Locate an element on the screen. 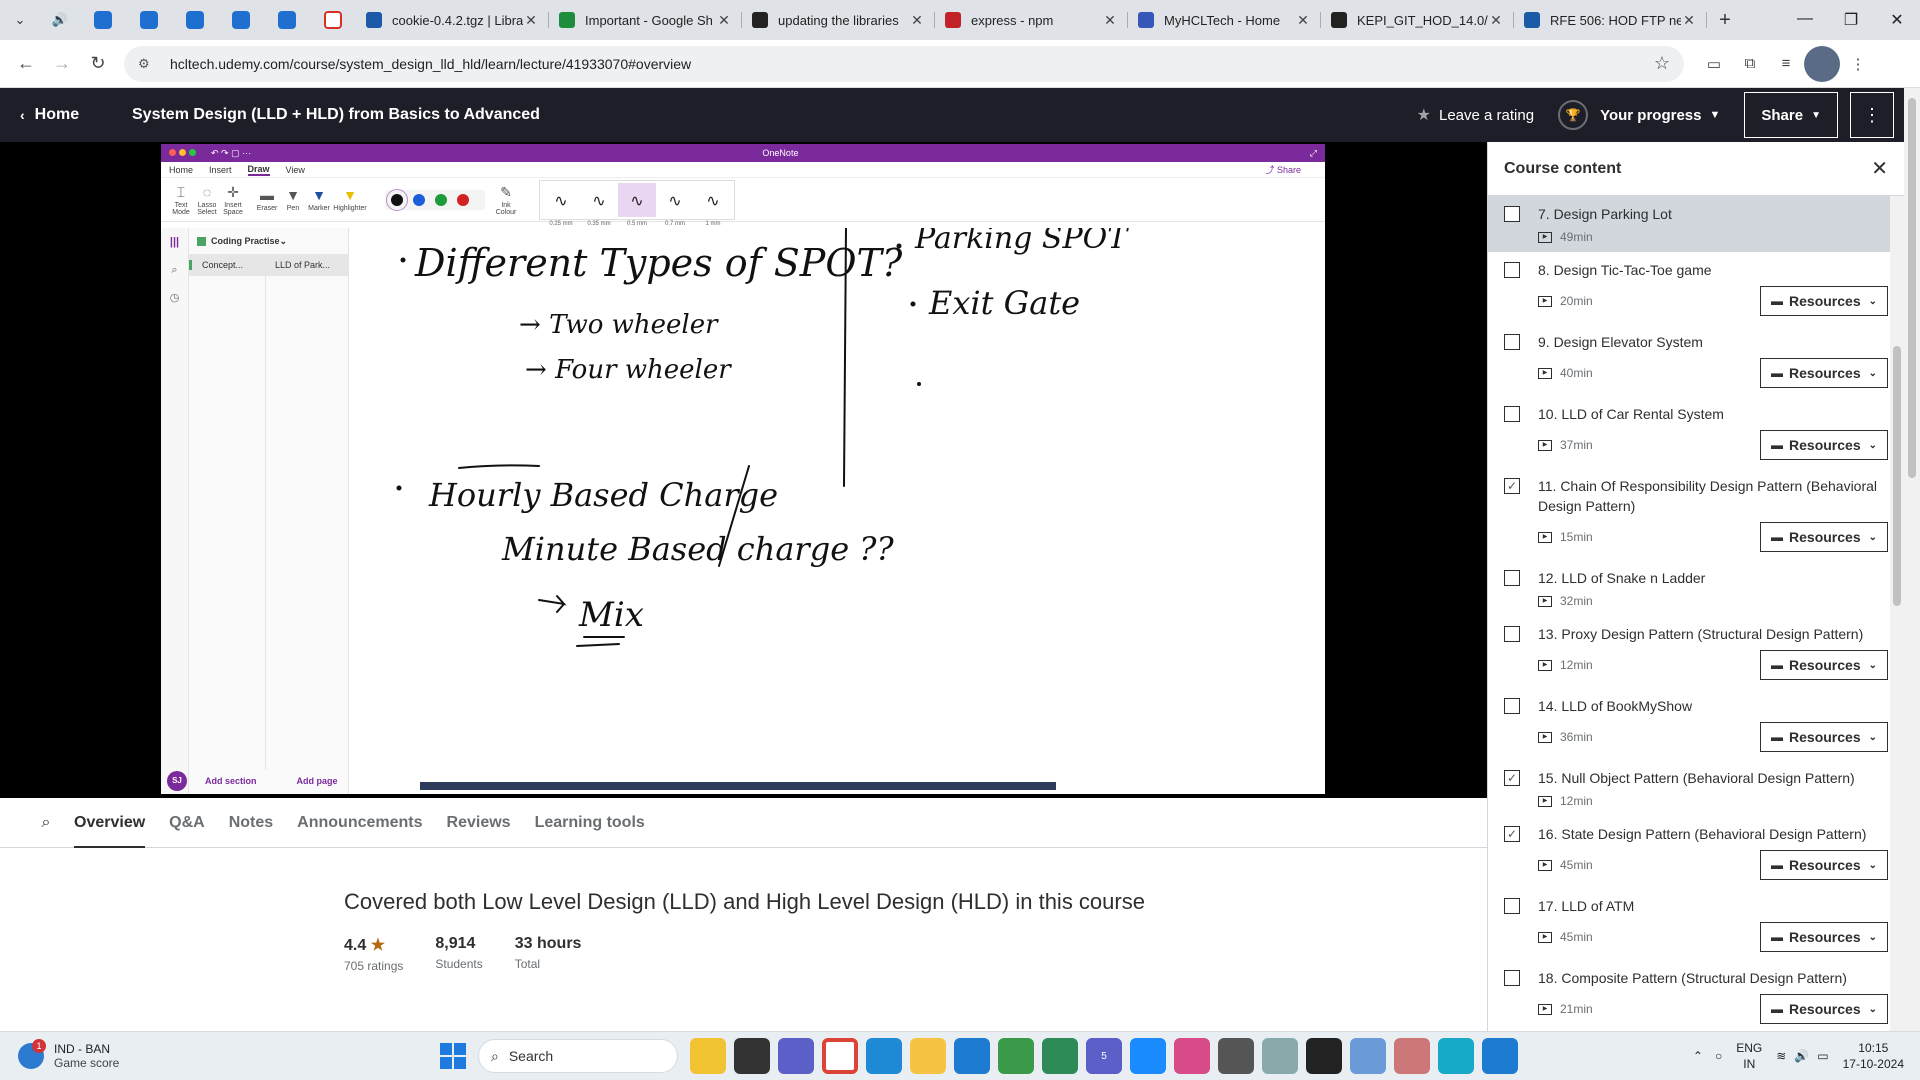 This screenshot has height=1080, width=1920. menu-icon: ⋮ is located at coordinates (1858, 64).